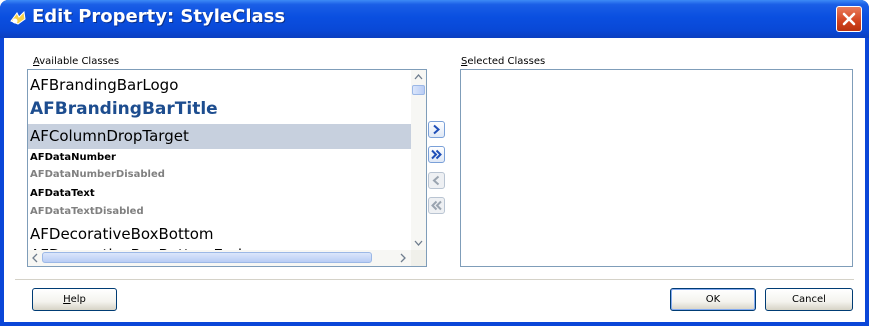 Image resolution: width=869 pixels, height=326 pixels. What do you see at coordinates (124, 109) in the screenshot?
I see `list-item: AFBrandingBarTitle` at bounding box center [124, 109].